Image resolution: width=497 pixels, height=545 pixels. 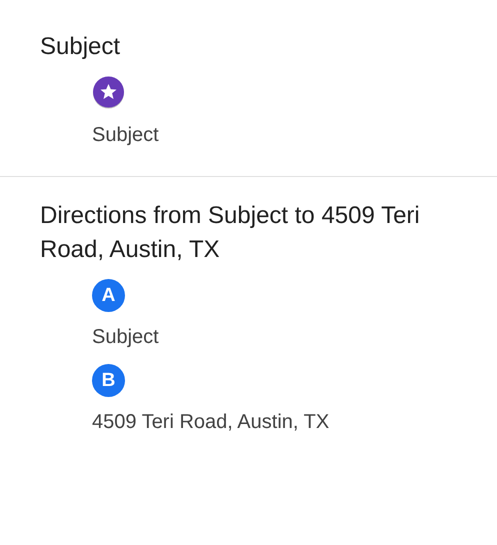 What do you see at coordinates (81, 47) in the screenshot?
I see `section-title: Subject` at bounding box center [81, 47].